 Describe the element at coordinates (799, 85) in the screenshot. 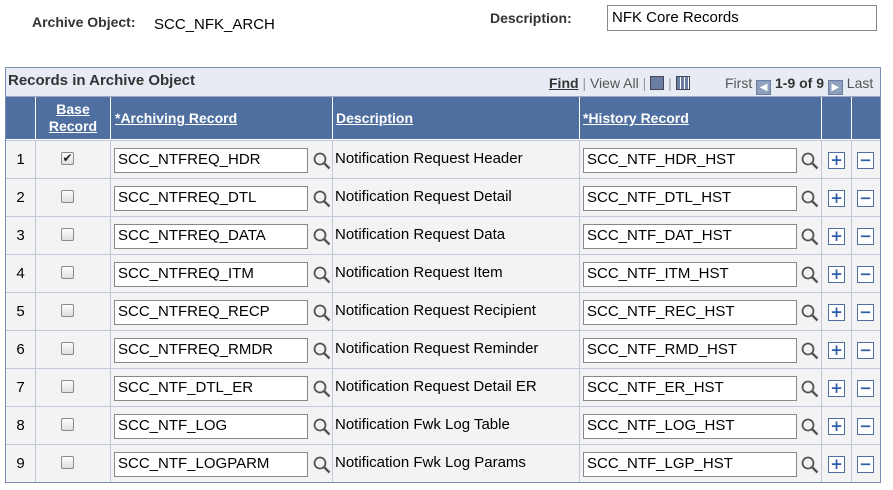

I see `grid-pager: First ◀ 1-9 of 9 ▶ Last` at that location.